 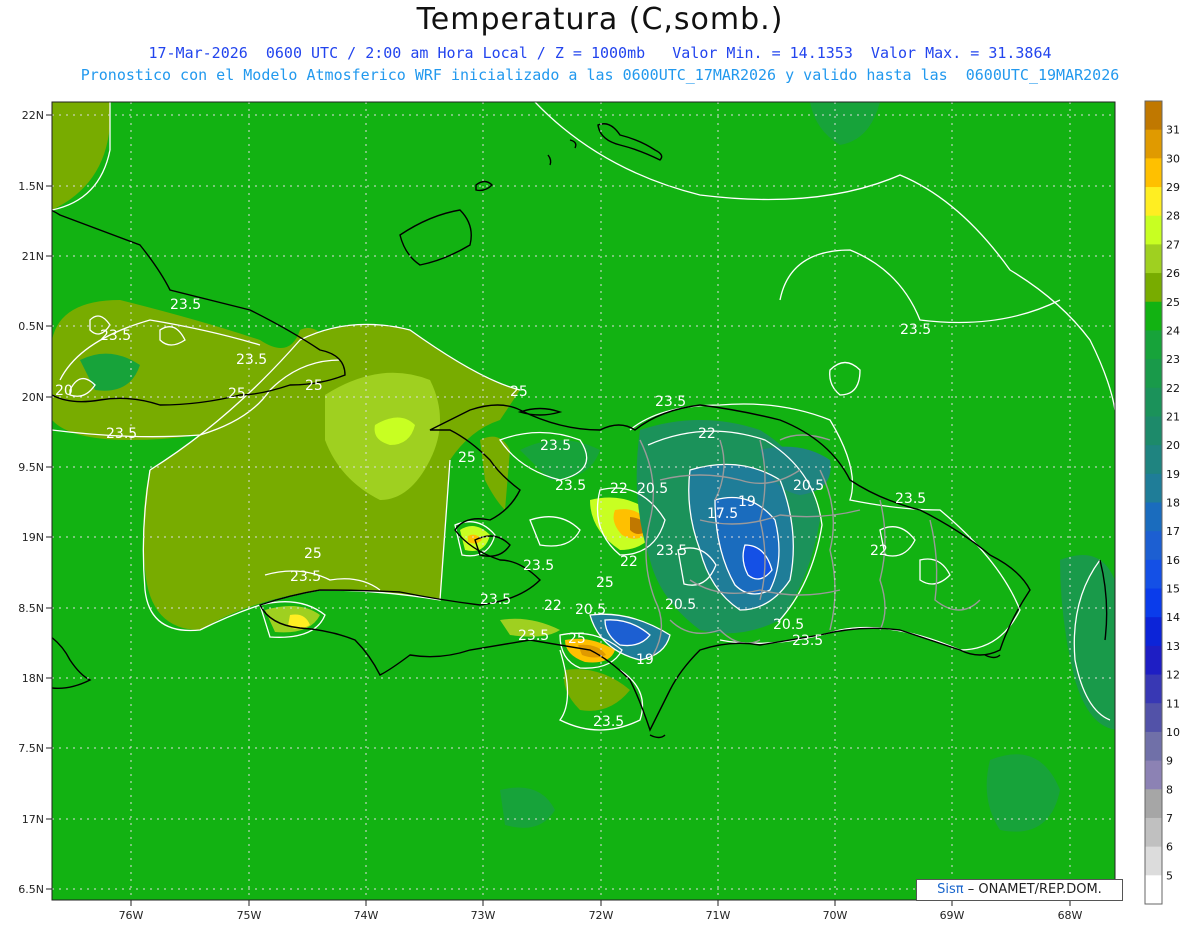 I want to click on colorbar-tick-label: 31, so click(x=1173, y=130).